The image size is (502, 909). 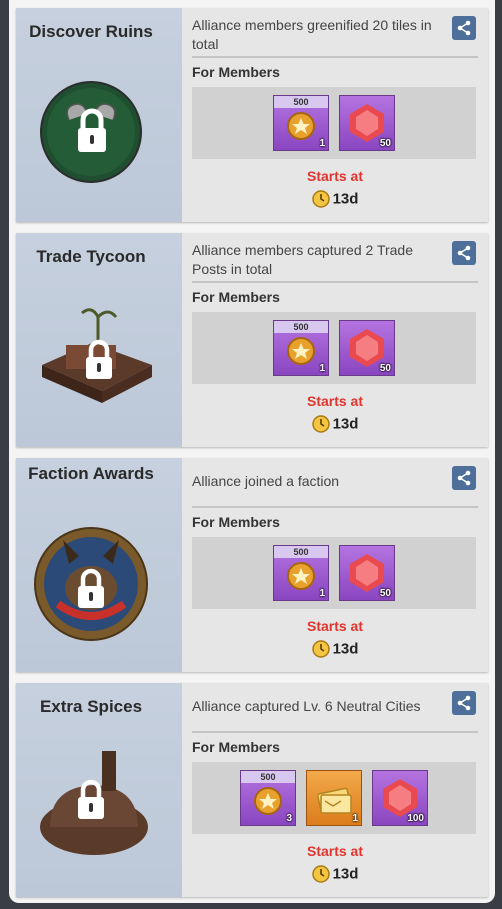 I want to click on card-title: Extra Spices, so click(x=91, y=706).